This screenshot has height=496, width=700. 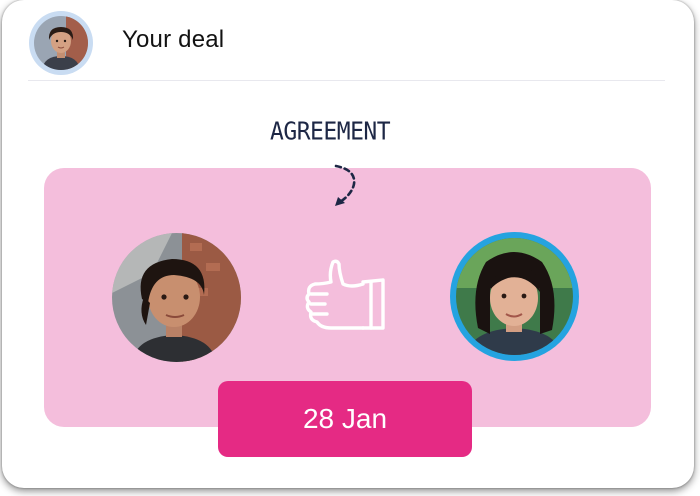 What do you see at coordinates (346, 80) in the screenshot?
I see `header-divider` at bounding box center [346, 80].